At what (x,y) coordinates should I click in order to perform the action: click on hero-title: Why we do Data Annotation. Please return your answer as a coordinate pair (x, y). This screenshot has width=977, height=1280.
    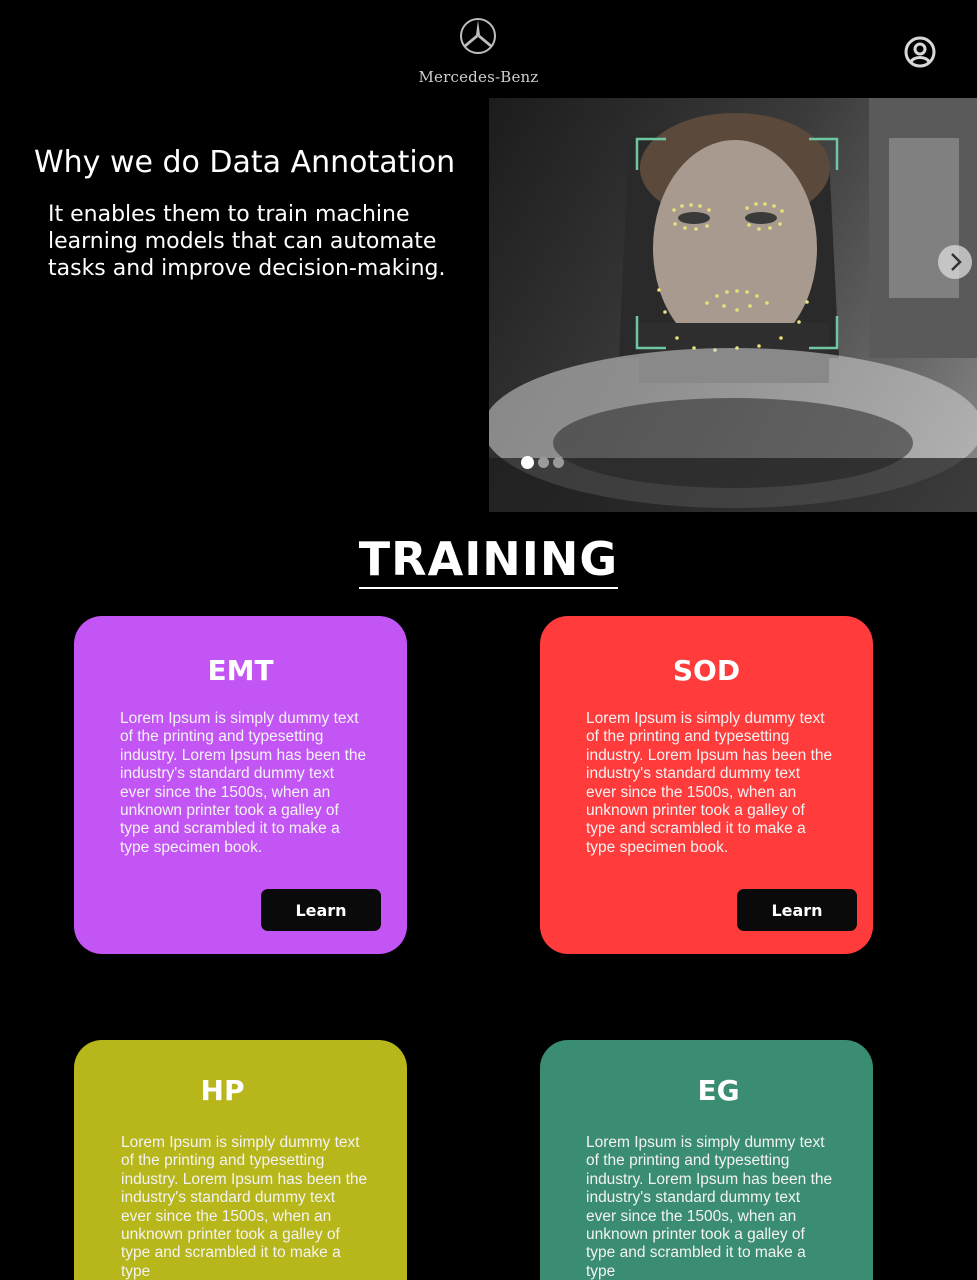
    Looking at the image, I should click on (245, 162).